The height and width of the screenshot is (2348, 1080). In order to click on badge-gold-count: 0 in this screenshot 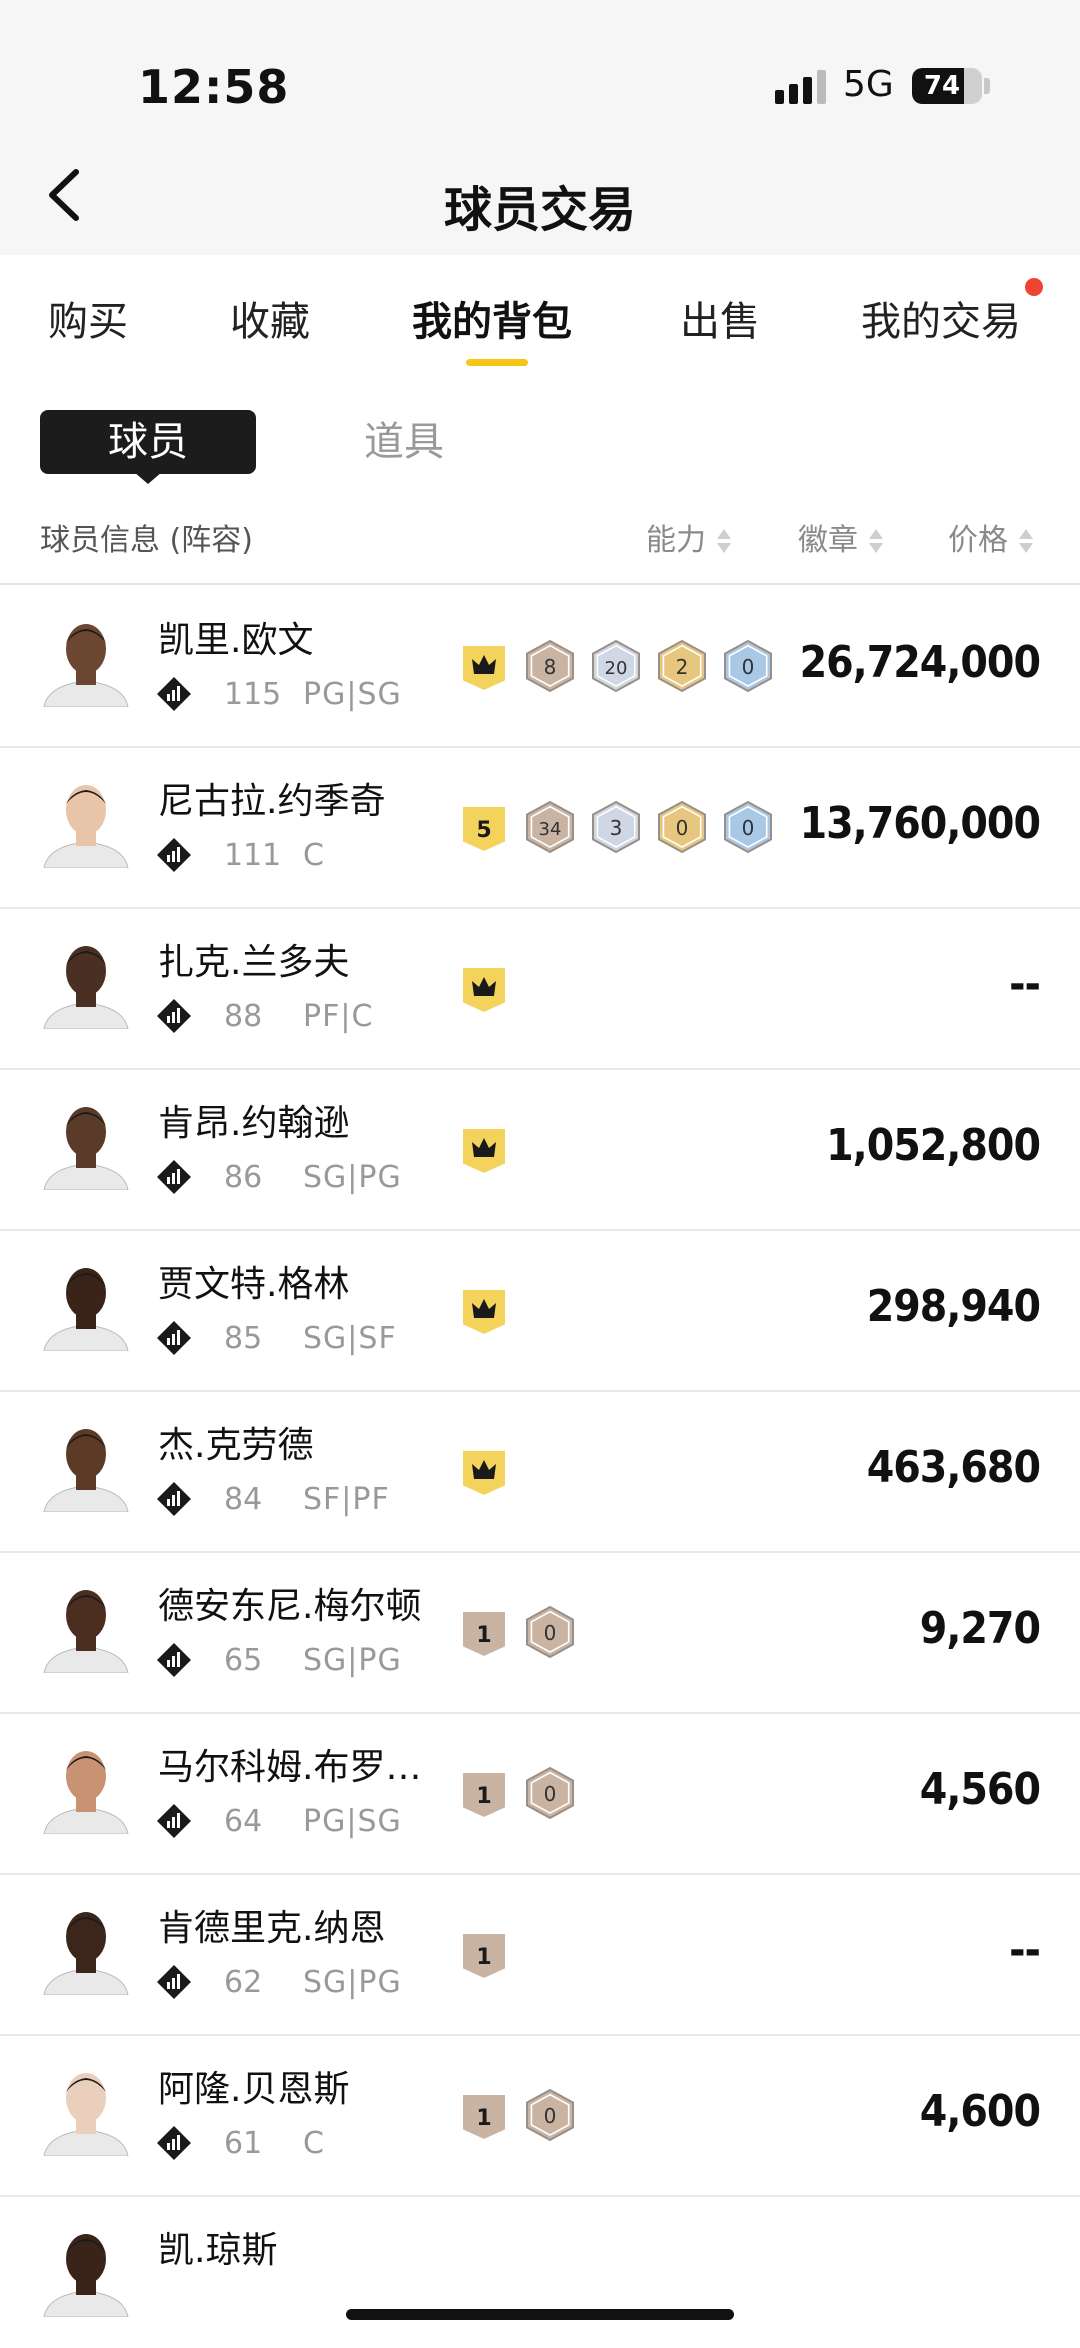, I will do `click(682, 827)`.